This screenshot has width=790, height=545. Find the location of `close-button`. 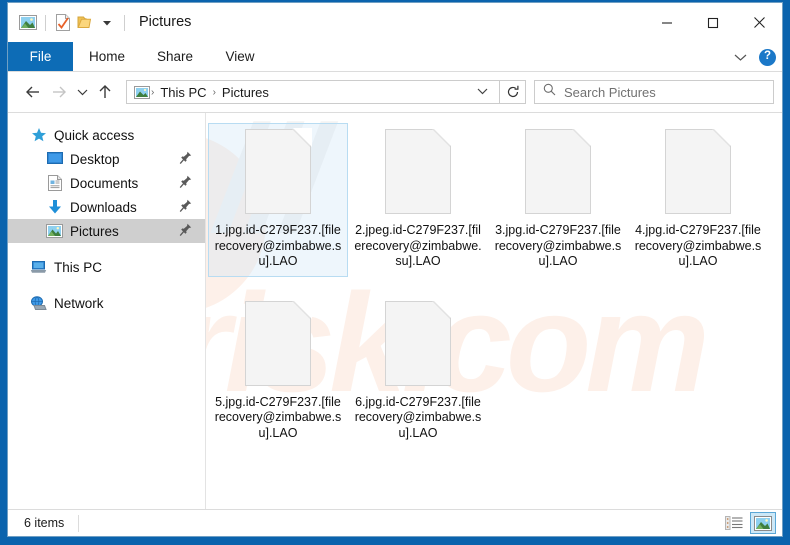

close-button is located at coordinates (759, 22).